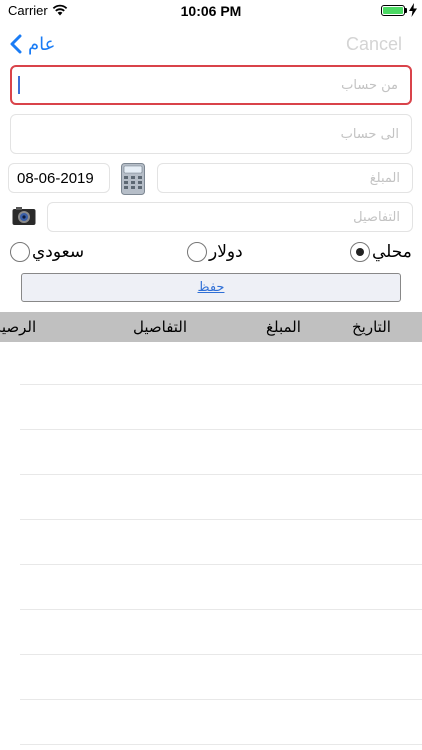 This screenshot has height=750, width=422. I want to click on status-bar: Carrier 10:06 PM, so click(211, 11).